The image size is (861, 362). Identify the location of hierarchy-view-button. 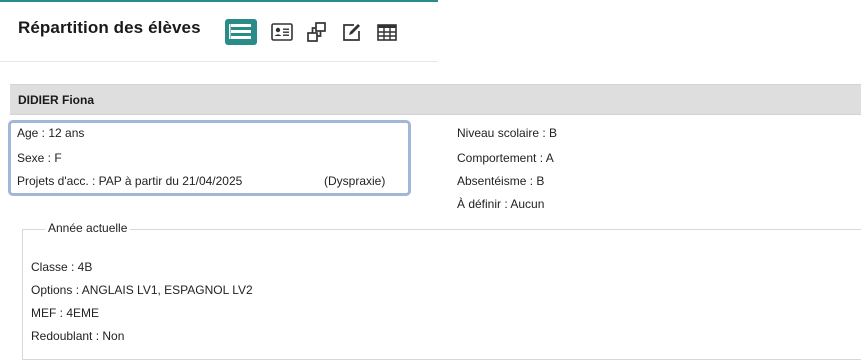
(317, 32).